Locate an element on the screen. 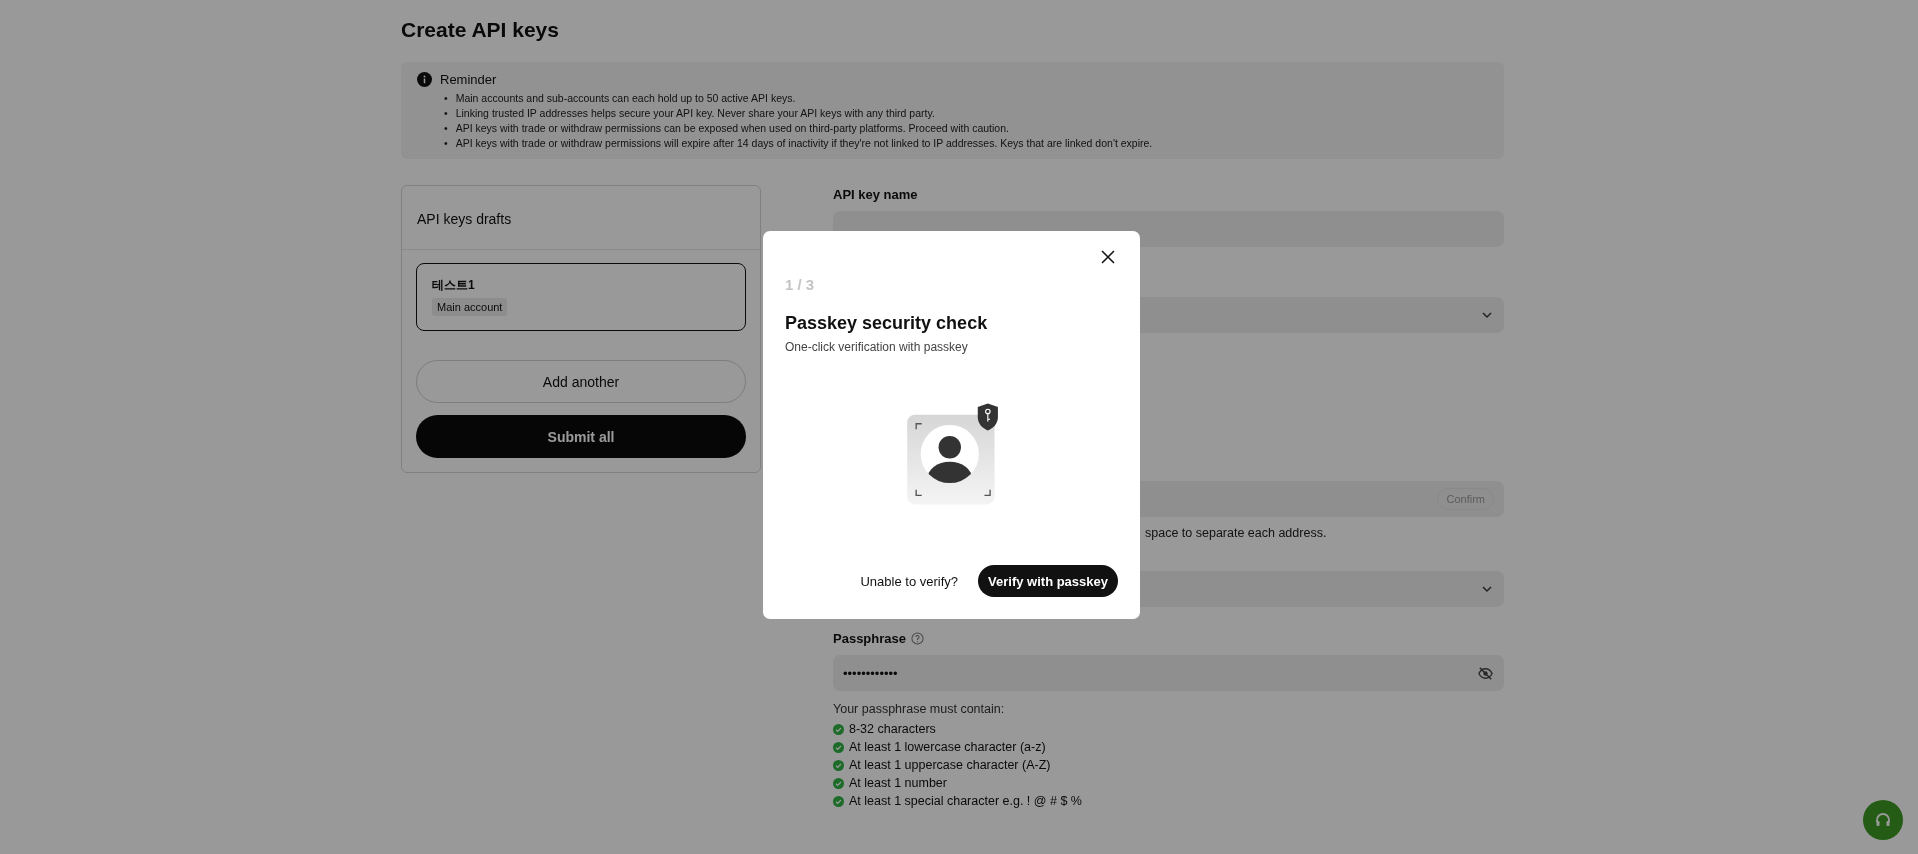 The image size is (1918, 854). support-button is located at coordinates (1883, 820).